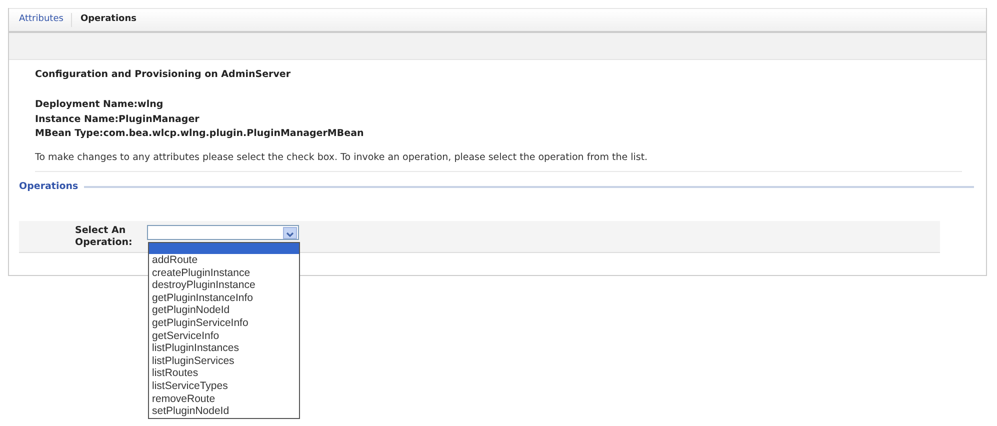  What do you see at coordinates (498, 156) in the screenshot?
I see `instructions-text: To make changes to any attributes please select the check box. To invoke an operation, please select the operation from the list.` at bounding box center [498, 156].